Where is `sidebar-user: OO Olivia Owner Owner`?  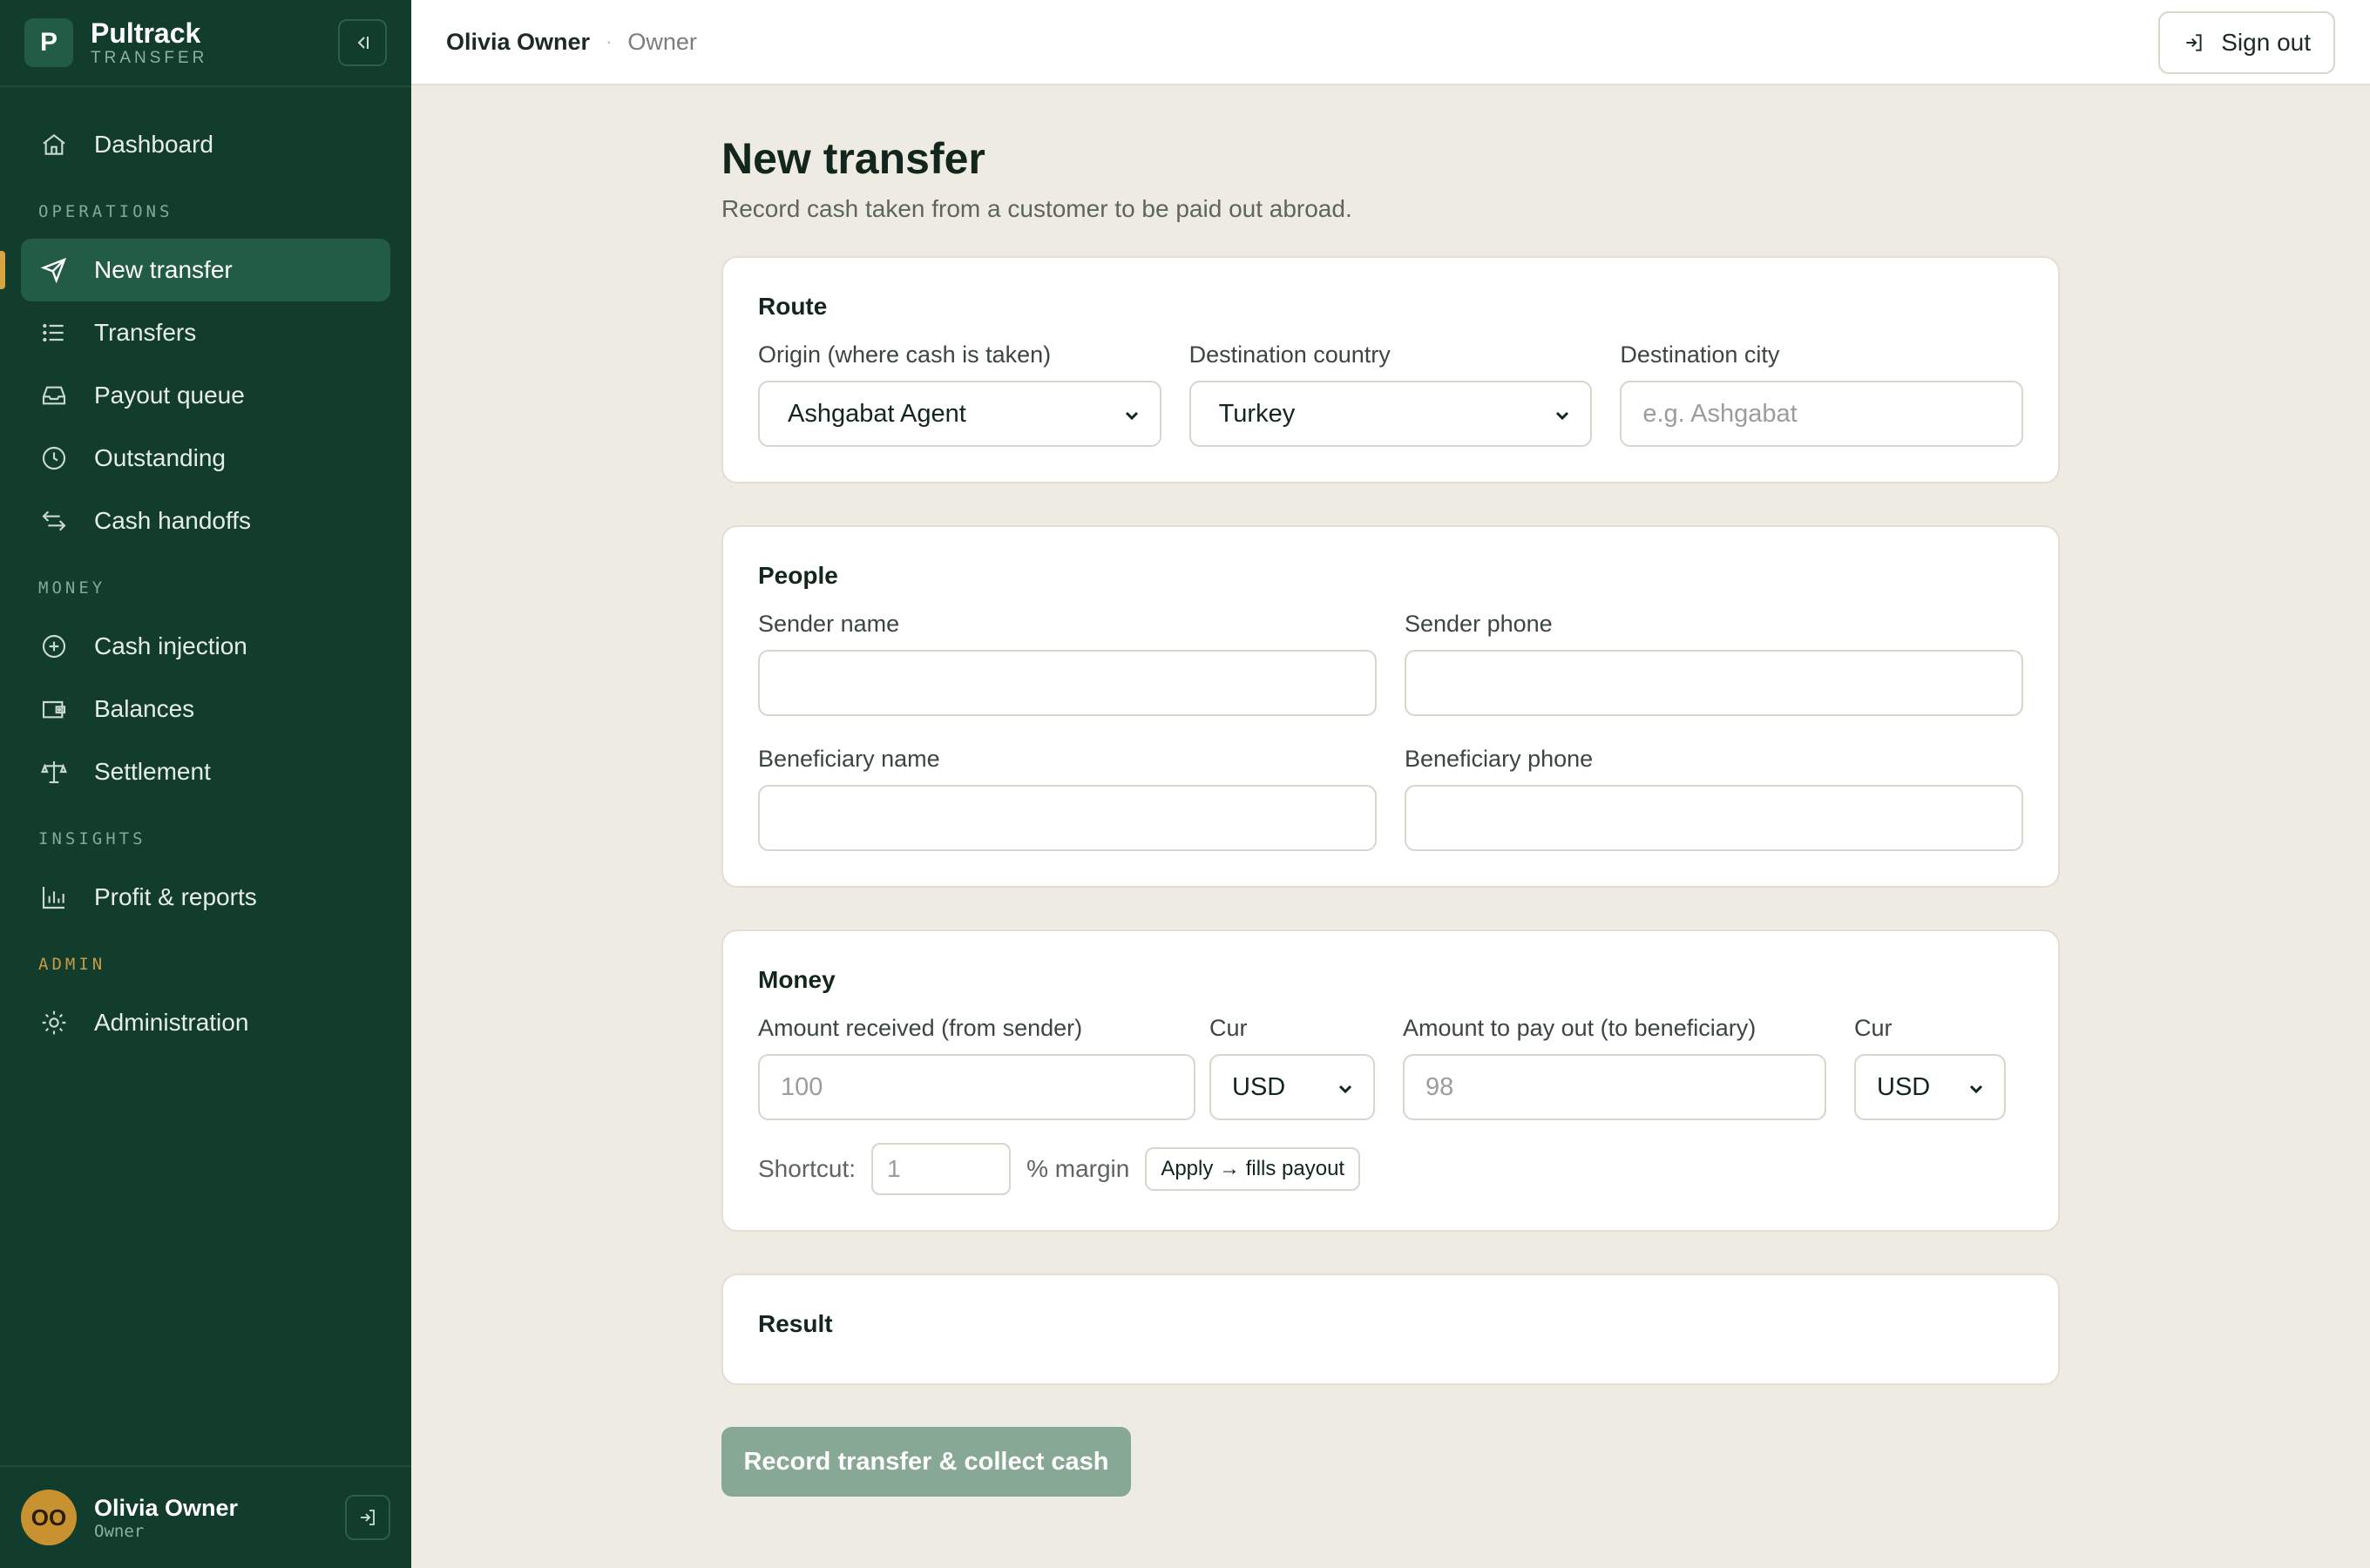 sidebar-user: OO Olivia Owner Owner is located at coordinates (205, 1516).